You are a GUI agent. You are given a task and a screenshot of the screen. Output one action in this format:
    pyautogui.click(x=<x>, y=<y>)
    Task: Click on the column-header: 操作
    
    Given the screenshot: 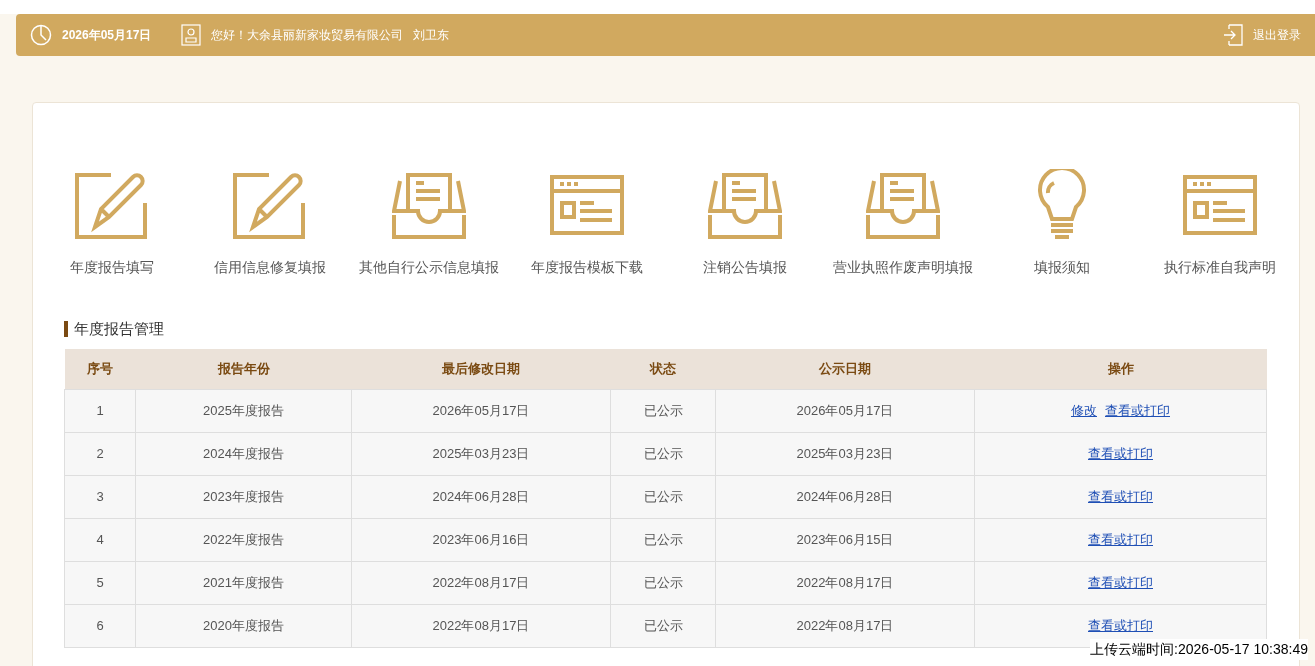 What is the action you would take?
    pyautogui.click(x=1120, y=369)
    